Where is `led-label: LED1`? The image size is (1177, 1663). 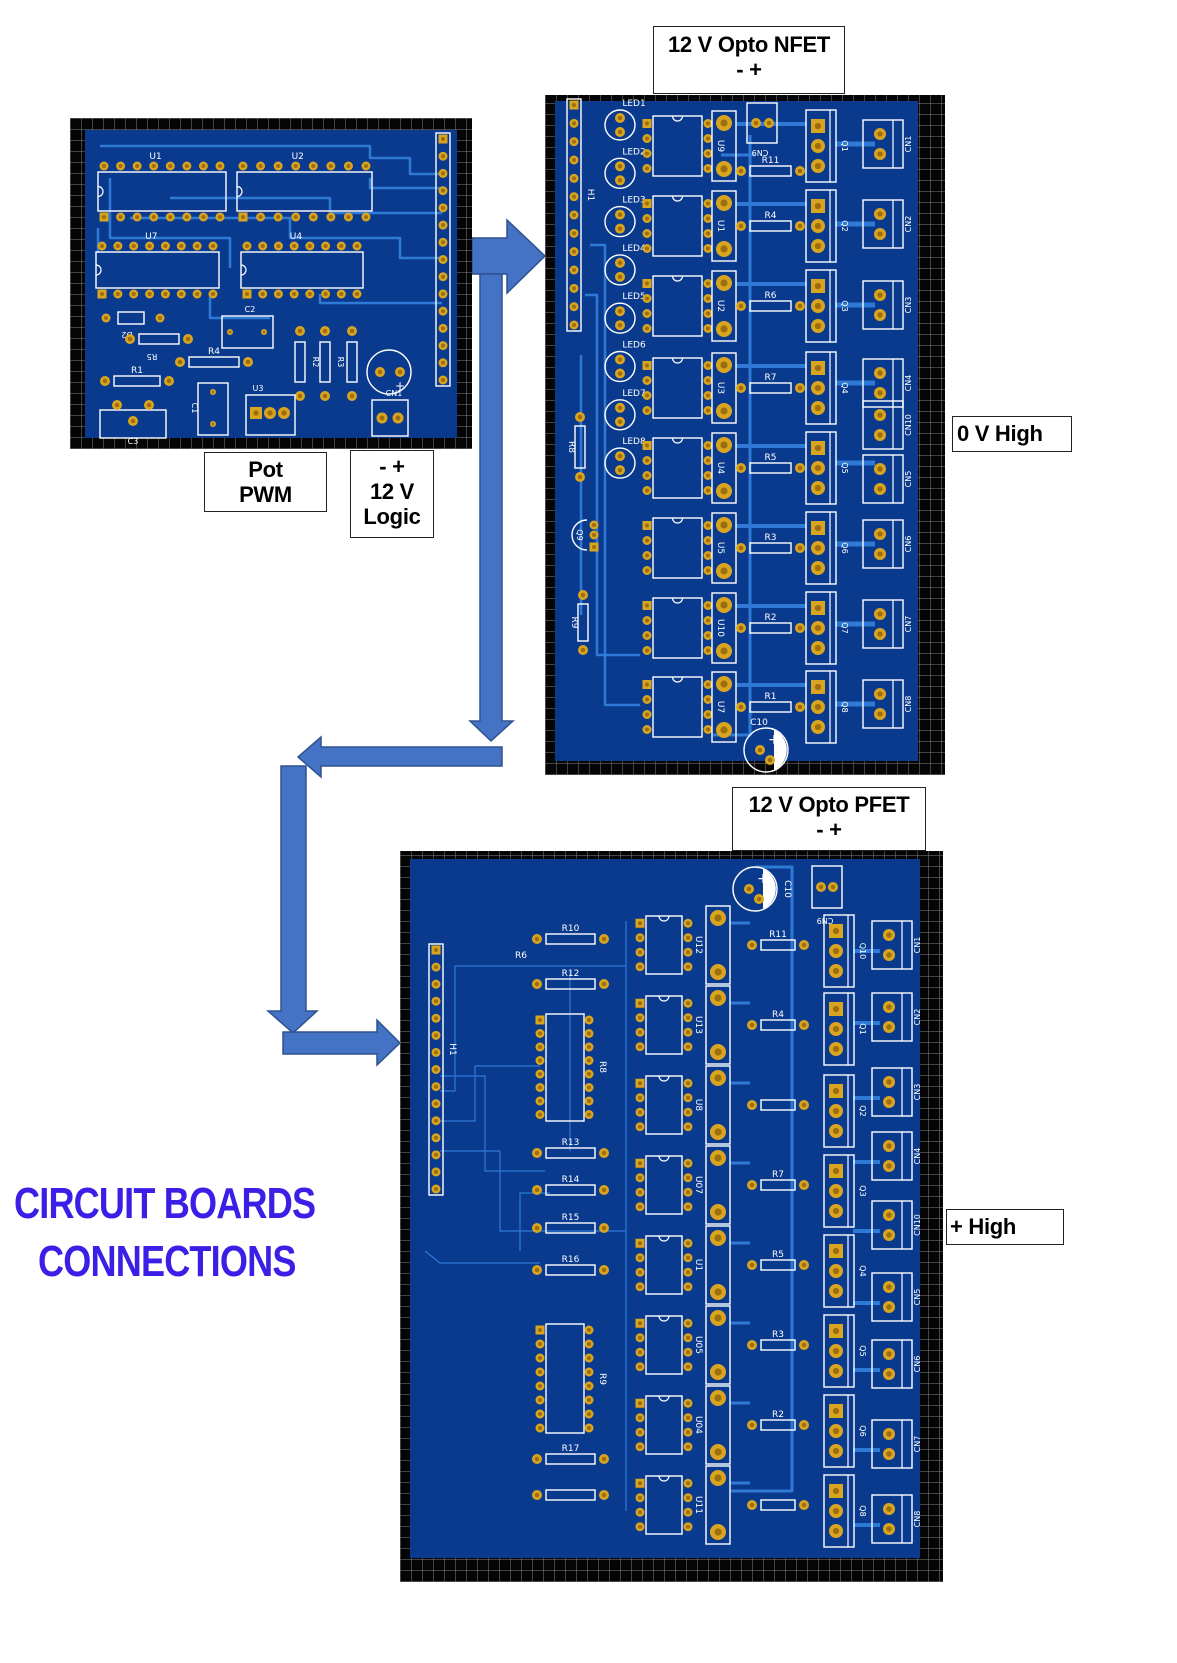
led-label: LED1 is located at coordinates (633, 104).